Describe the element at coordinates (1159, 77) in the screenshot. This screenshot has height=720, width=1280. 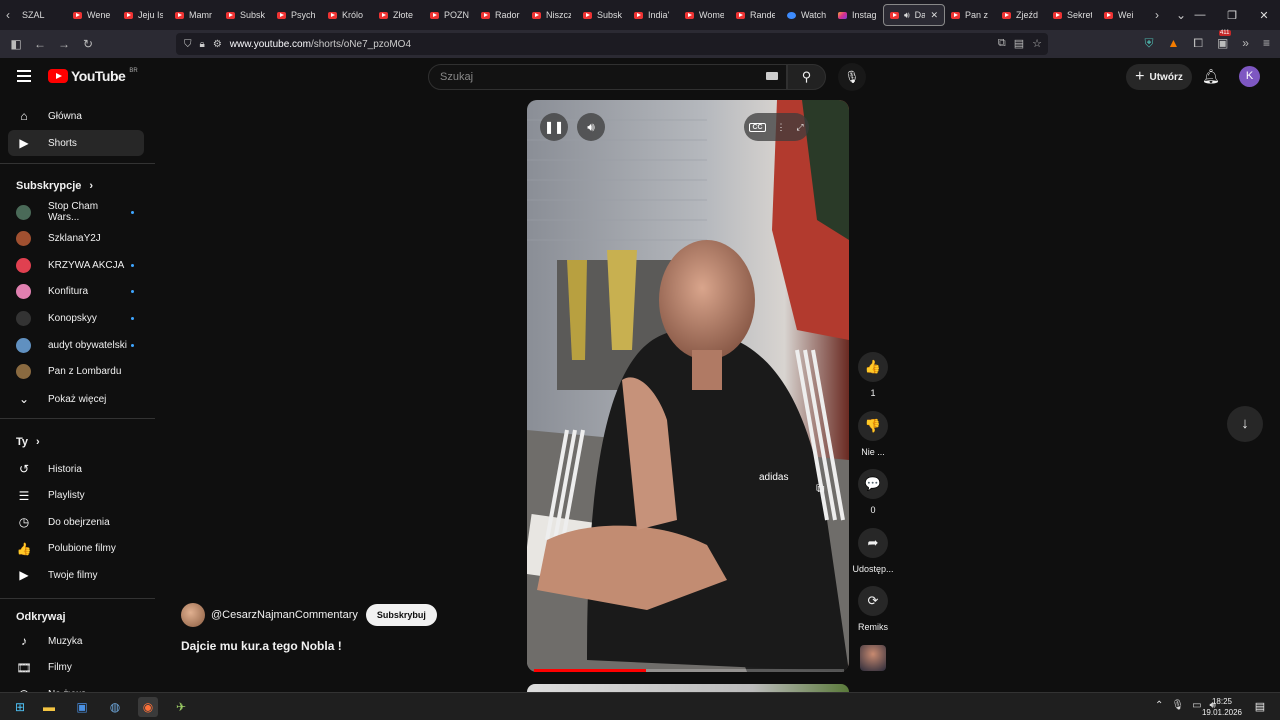
I see `create-button: + Utwórz` at that location.